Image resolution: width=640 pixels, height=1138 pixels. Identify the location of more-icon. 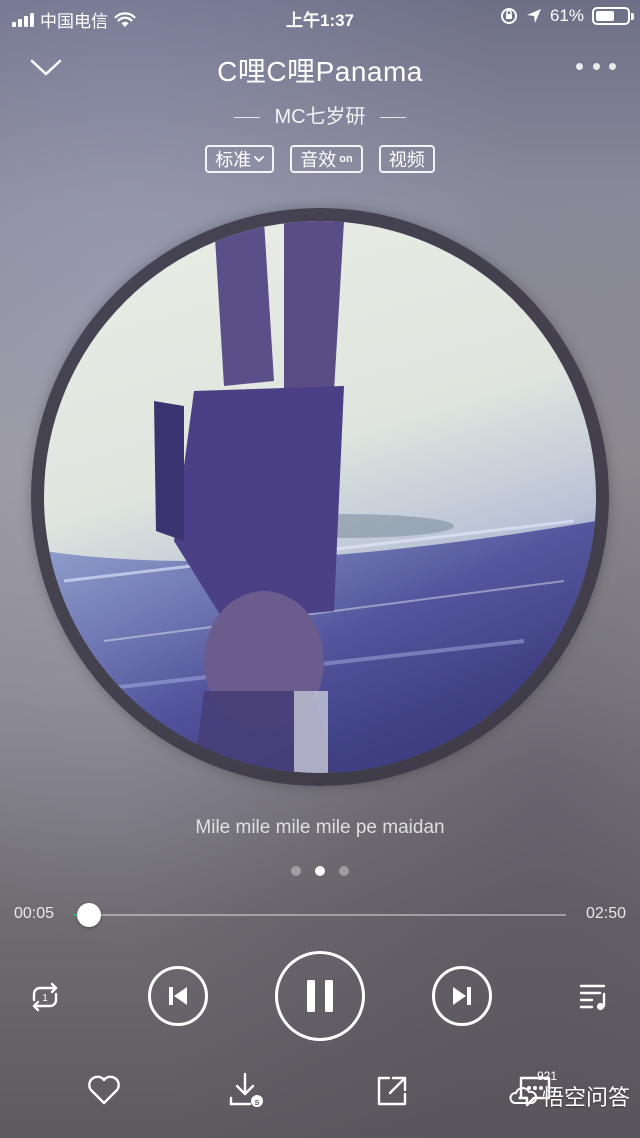
(579, 66).